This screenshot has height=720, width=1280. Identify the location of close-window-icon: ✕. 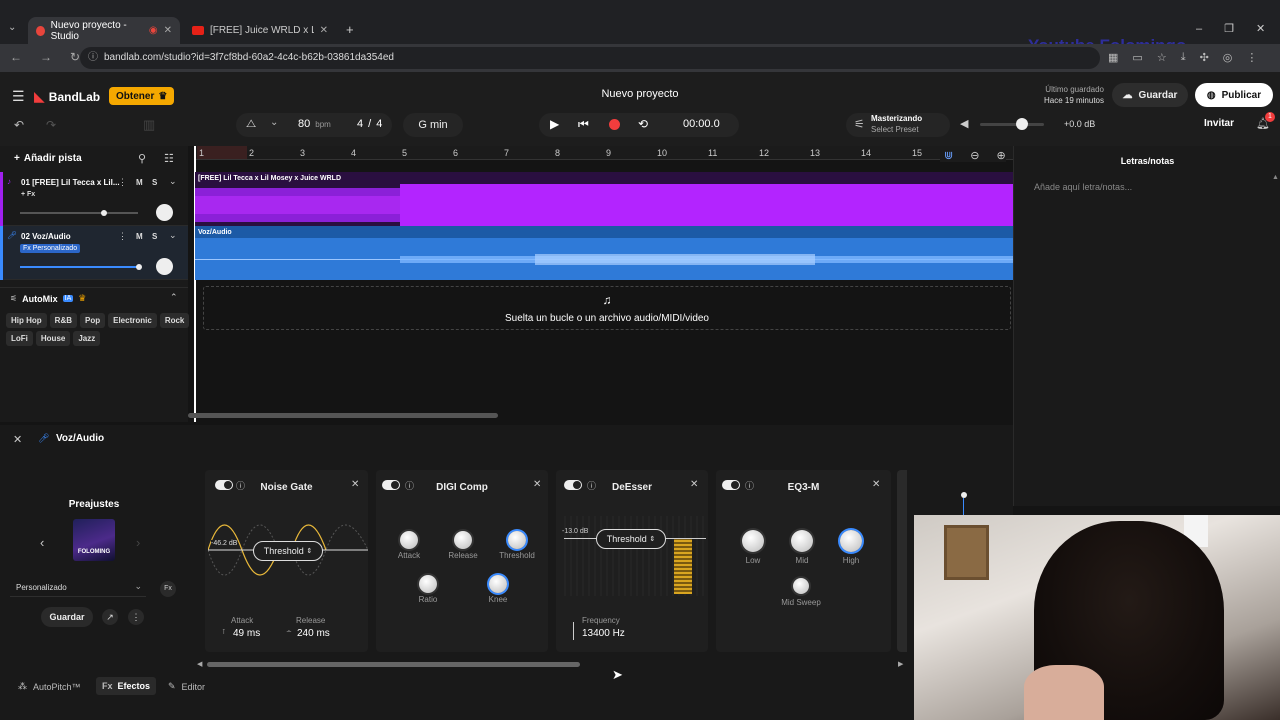
(1260, 28).